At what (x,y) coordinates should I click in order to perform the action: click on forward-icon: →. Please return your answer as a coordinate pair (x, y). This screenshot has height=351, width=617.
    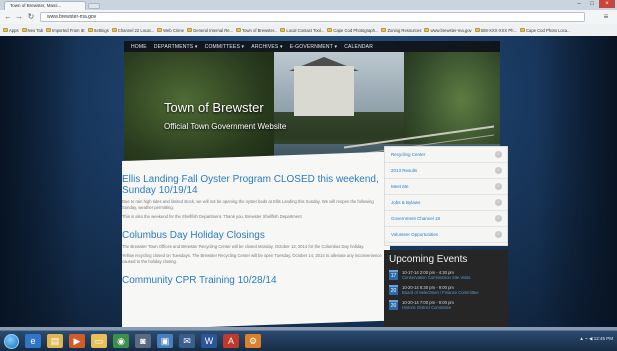
    Looking at the image, I should click on (19, 17).